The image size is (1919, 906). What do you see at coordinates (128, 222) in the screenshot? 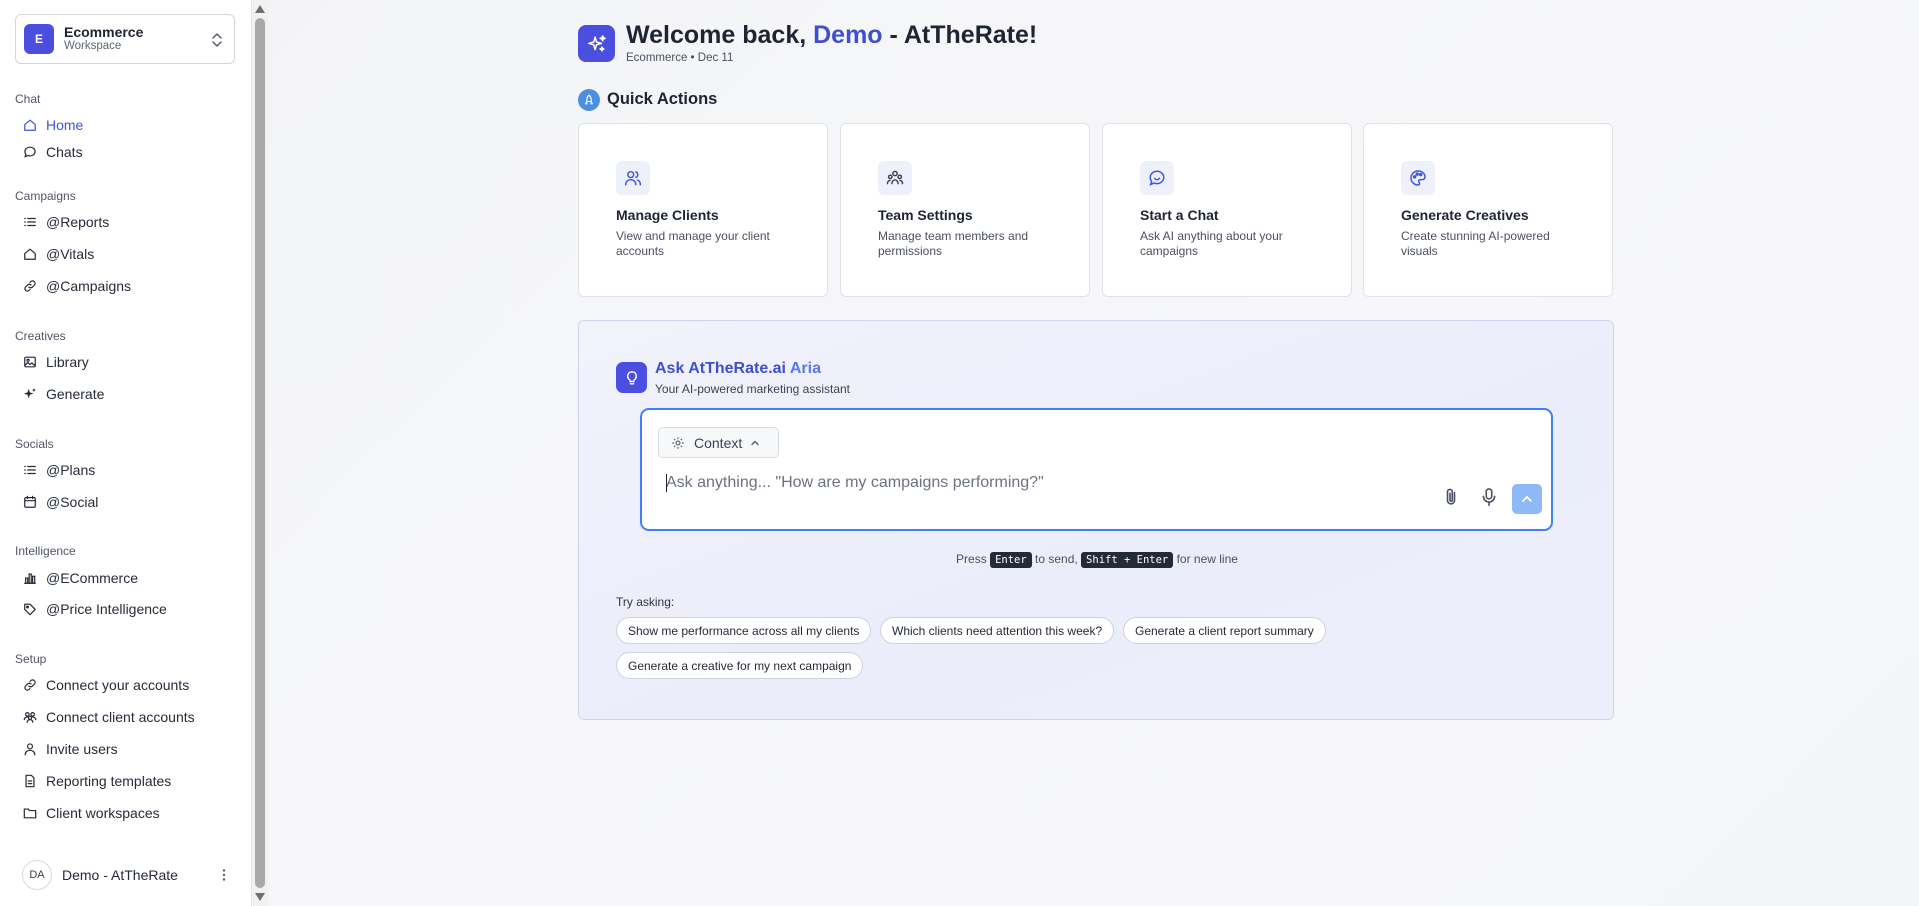
I see `sidebar-item-reports: @Reports` at bounding box center [128, 222].